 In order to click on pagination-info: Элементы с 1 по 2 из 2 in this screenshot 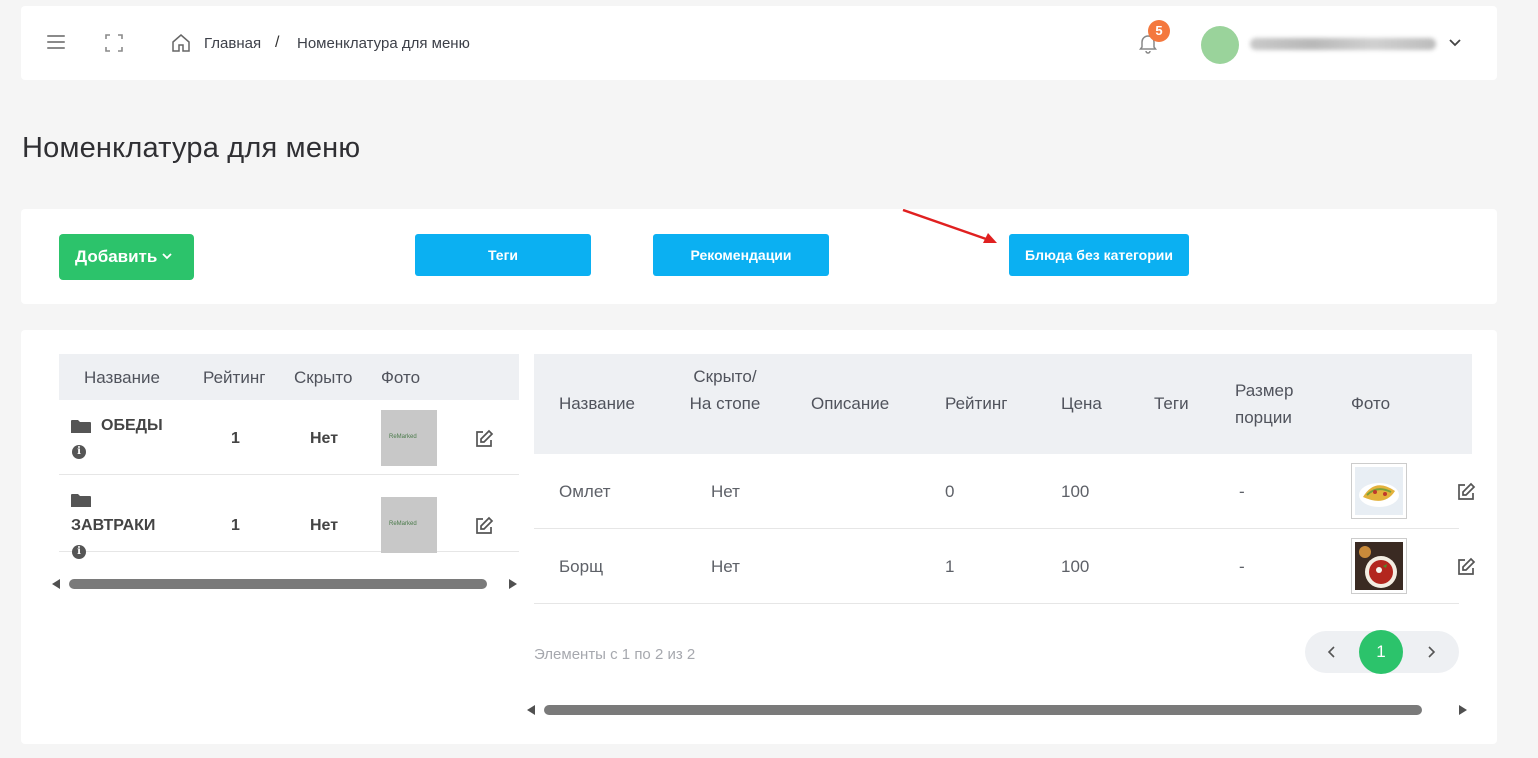, I will do `click(615, 654)`.